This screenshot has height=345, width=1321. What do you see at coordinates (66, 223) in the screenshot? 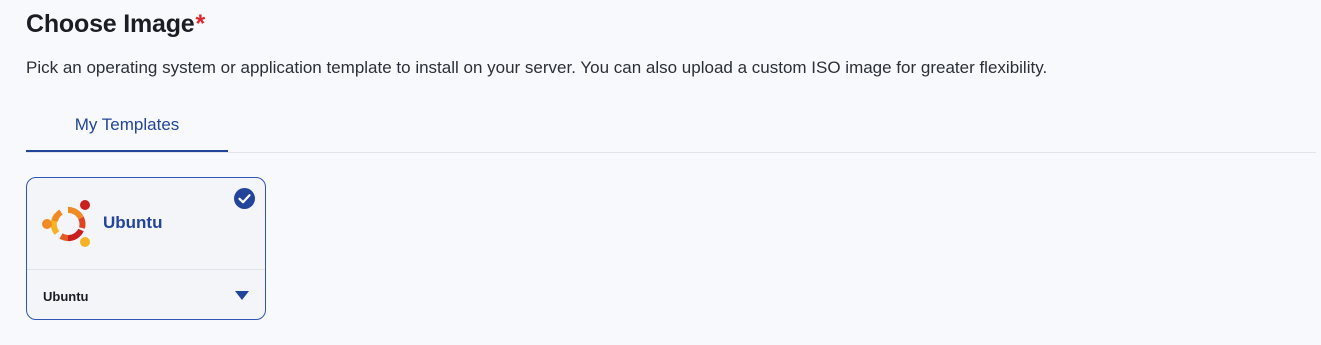
I see `ubuntu-logo-icon` at bounding box center [66, 223].